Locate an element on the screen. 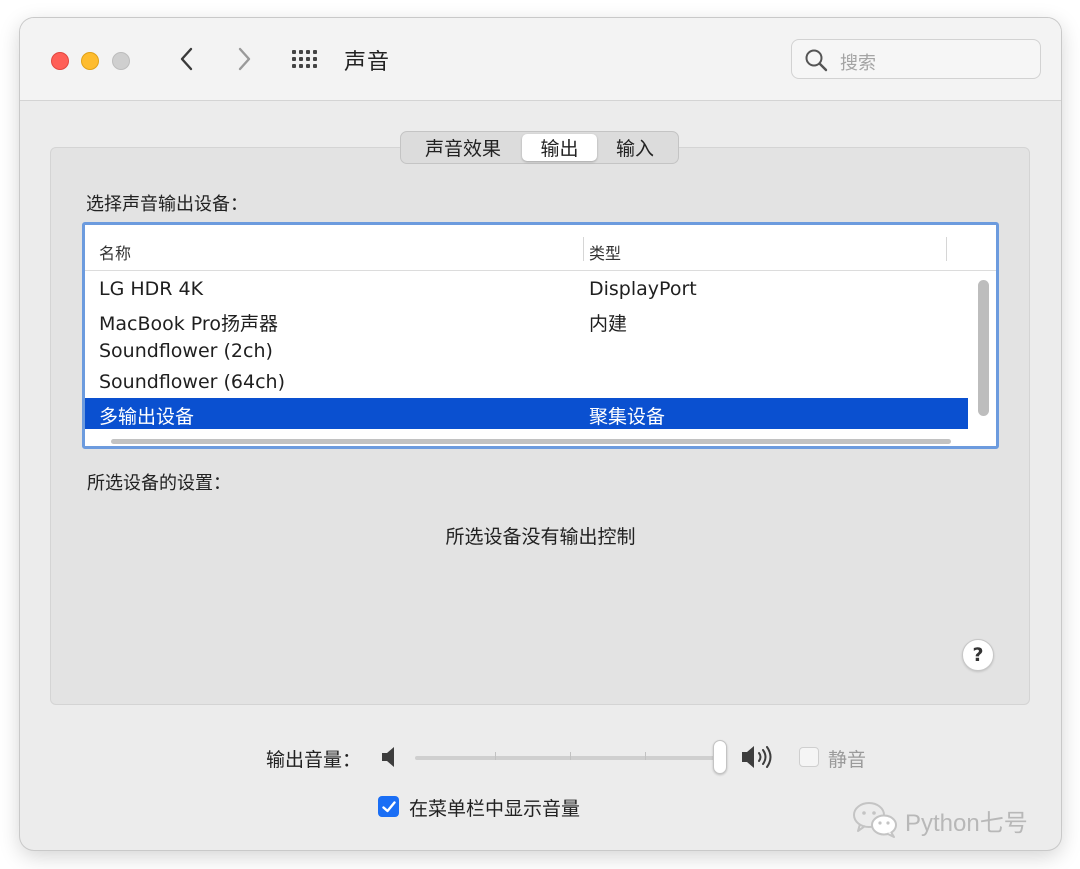 This screenshot has width=1080, height=869. table-row-selected: 多输出设备 聚集设备 is located at coordinates (526, 413).